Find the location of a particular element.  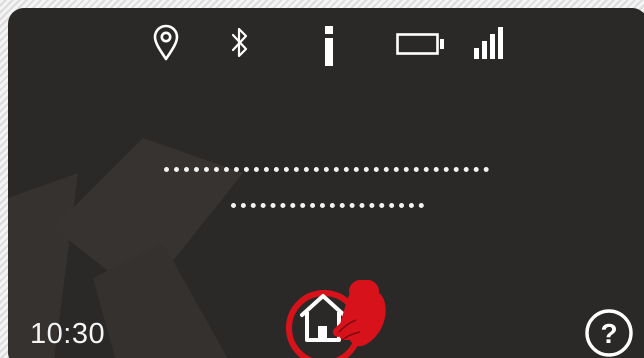

signal-strength-icon is located at coordinates (491, 42).